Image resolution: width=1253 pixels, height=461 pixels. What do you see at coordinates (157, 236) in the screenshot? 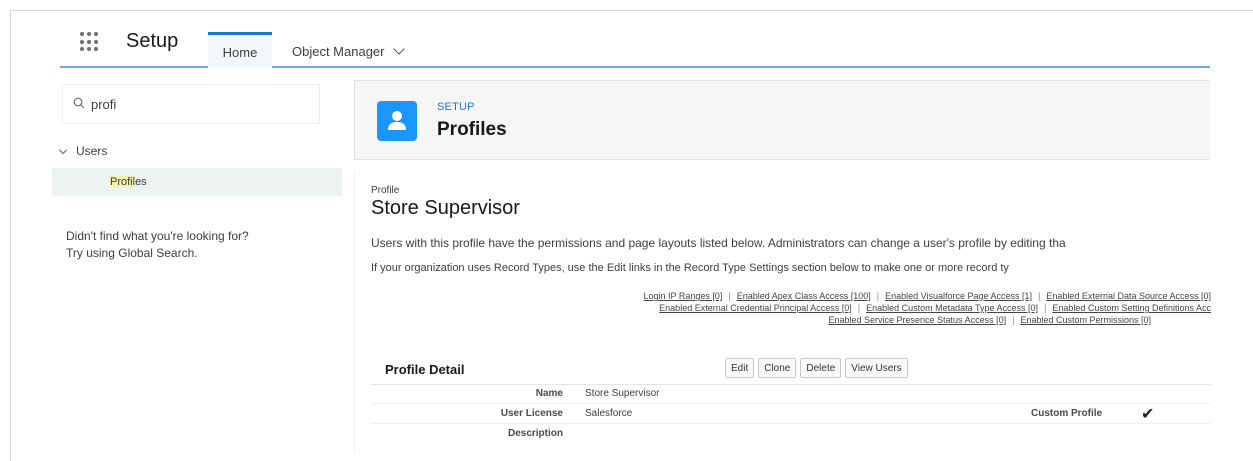
I see `help-line-1: Didn't find what you're looking for?` at bounding box center [157, 236].